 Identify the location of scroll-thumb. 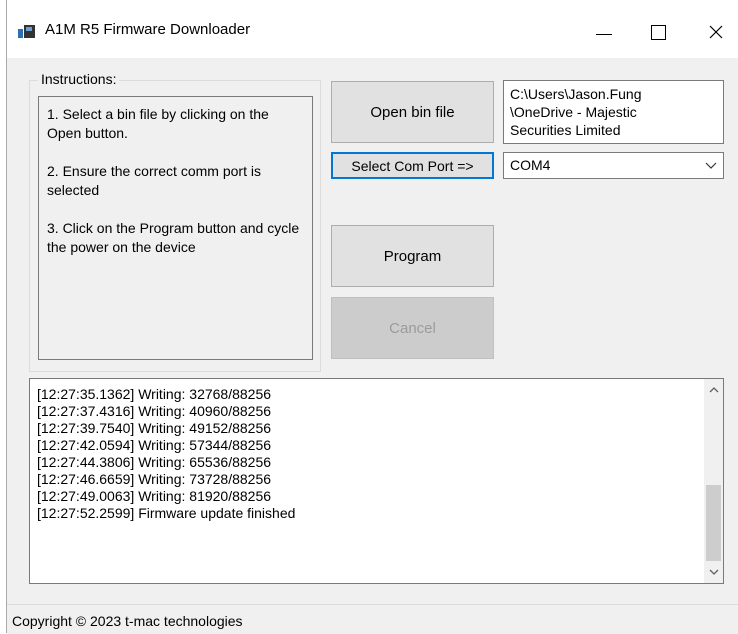
(713, 523).